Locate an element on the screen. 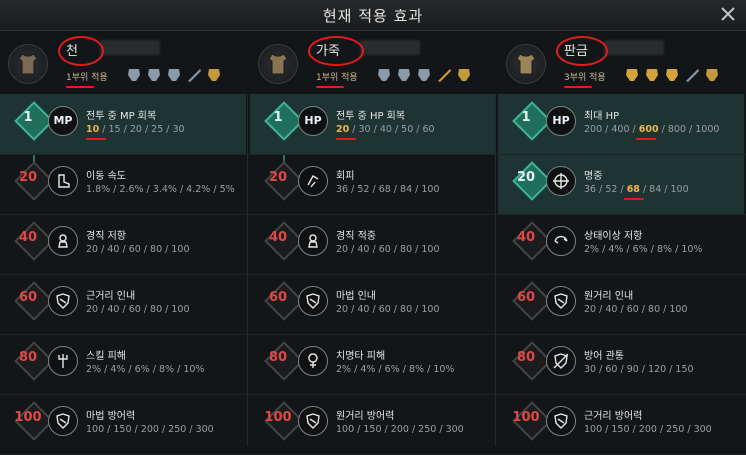 The image size is (746, 455). level-number: 80 is located at coordinates (526, 357).